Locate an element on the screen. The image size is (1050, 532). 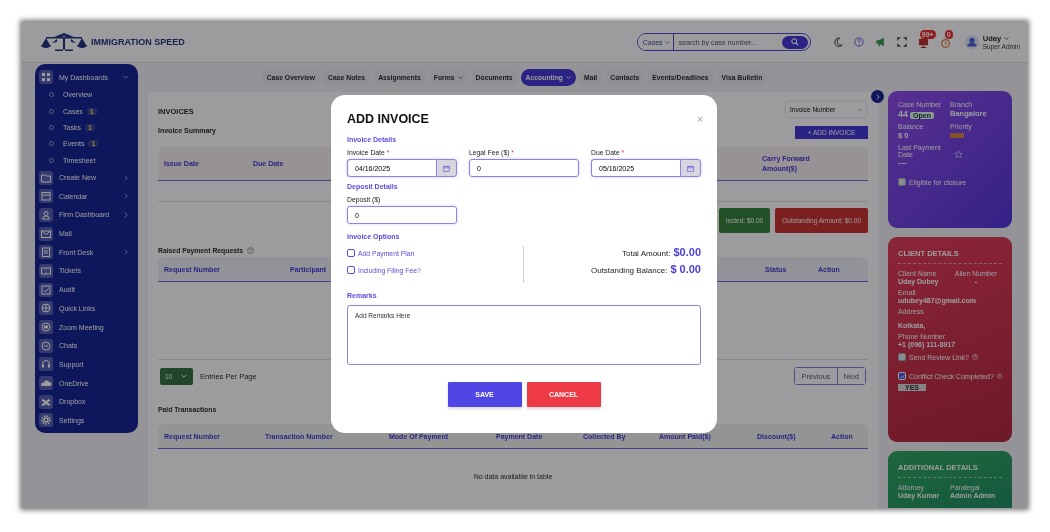
priority-badge is located at coordinates (957, 135).